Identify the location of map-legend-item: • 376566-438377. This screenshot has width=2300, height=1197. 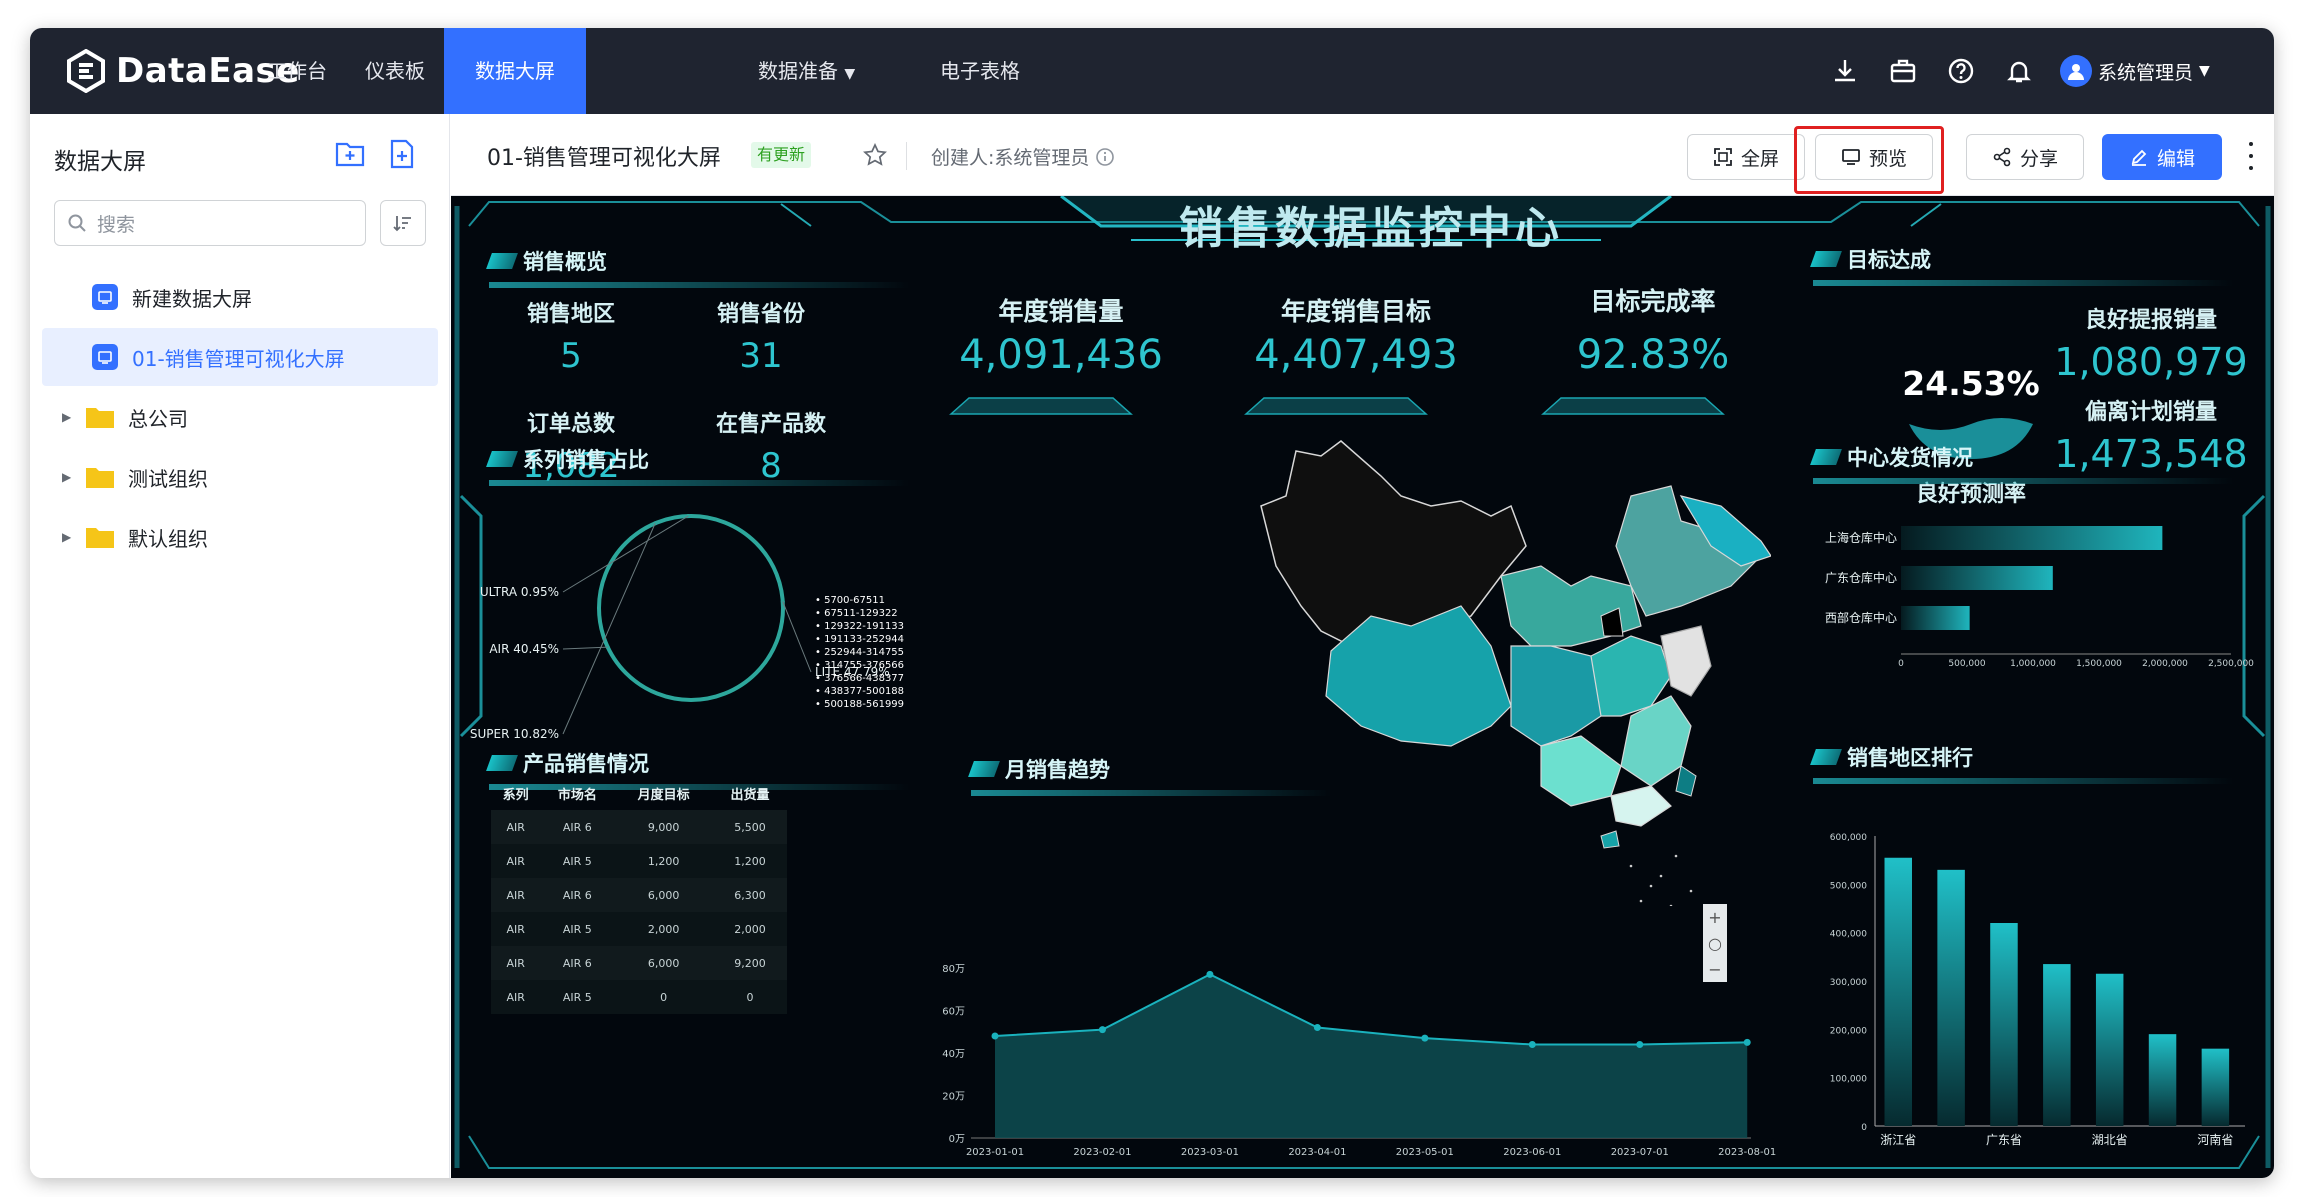
(859, 678).